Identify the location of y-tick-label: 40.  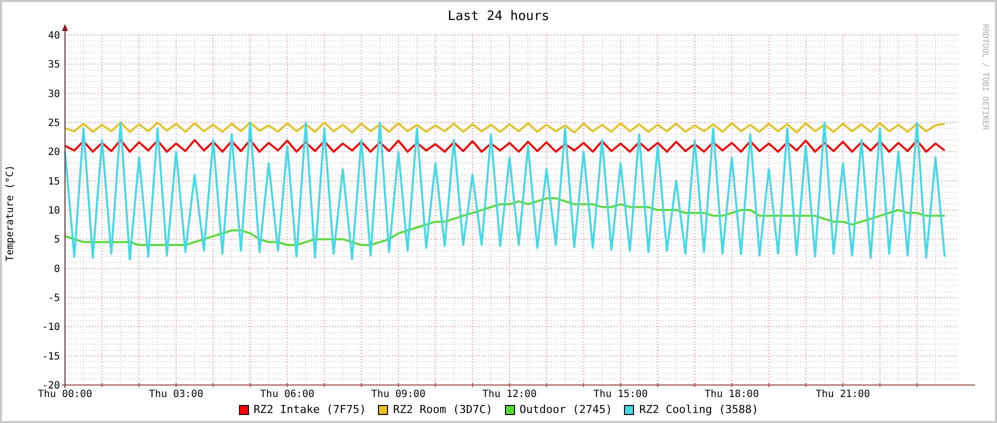
(54, 36).